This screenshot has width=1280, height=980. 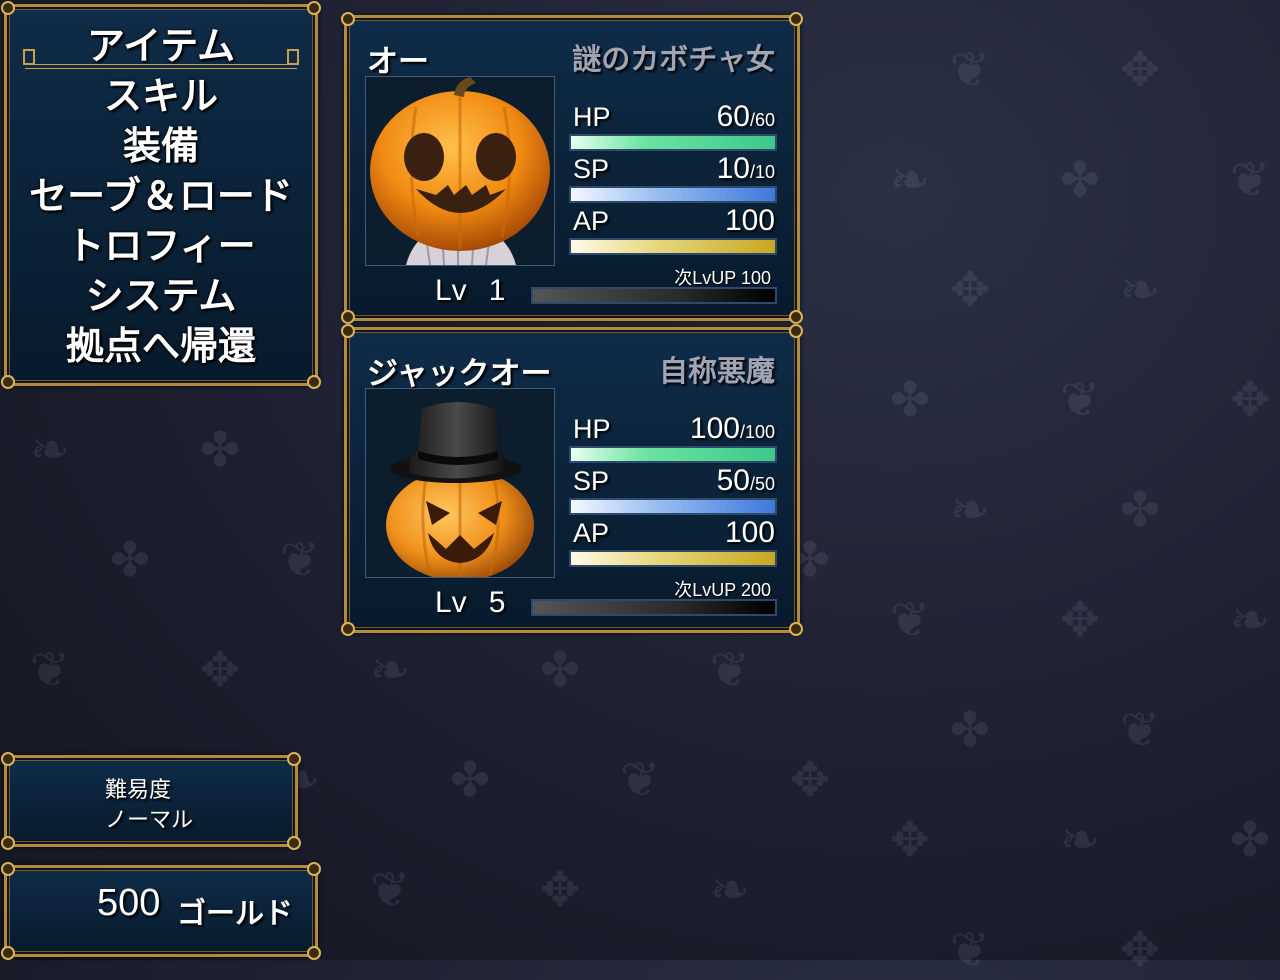 What do you see at coordinates (235, 913) in the screenshot?
I see `gold-unit: ゴールド` at bounding box center [235, 913].